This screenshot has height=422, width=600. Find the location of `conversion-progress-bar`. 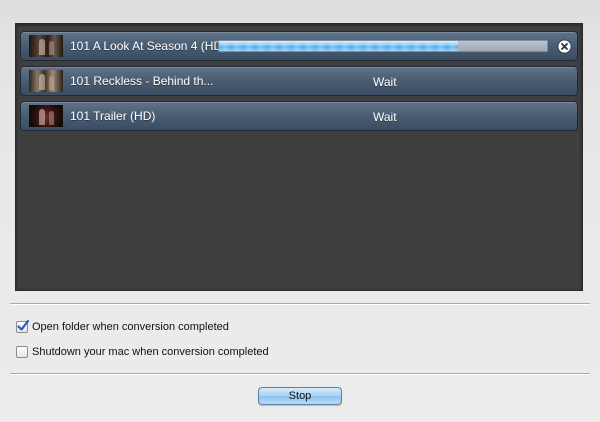

conversion-progress-bar is located at coordinates (383, 46).